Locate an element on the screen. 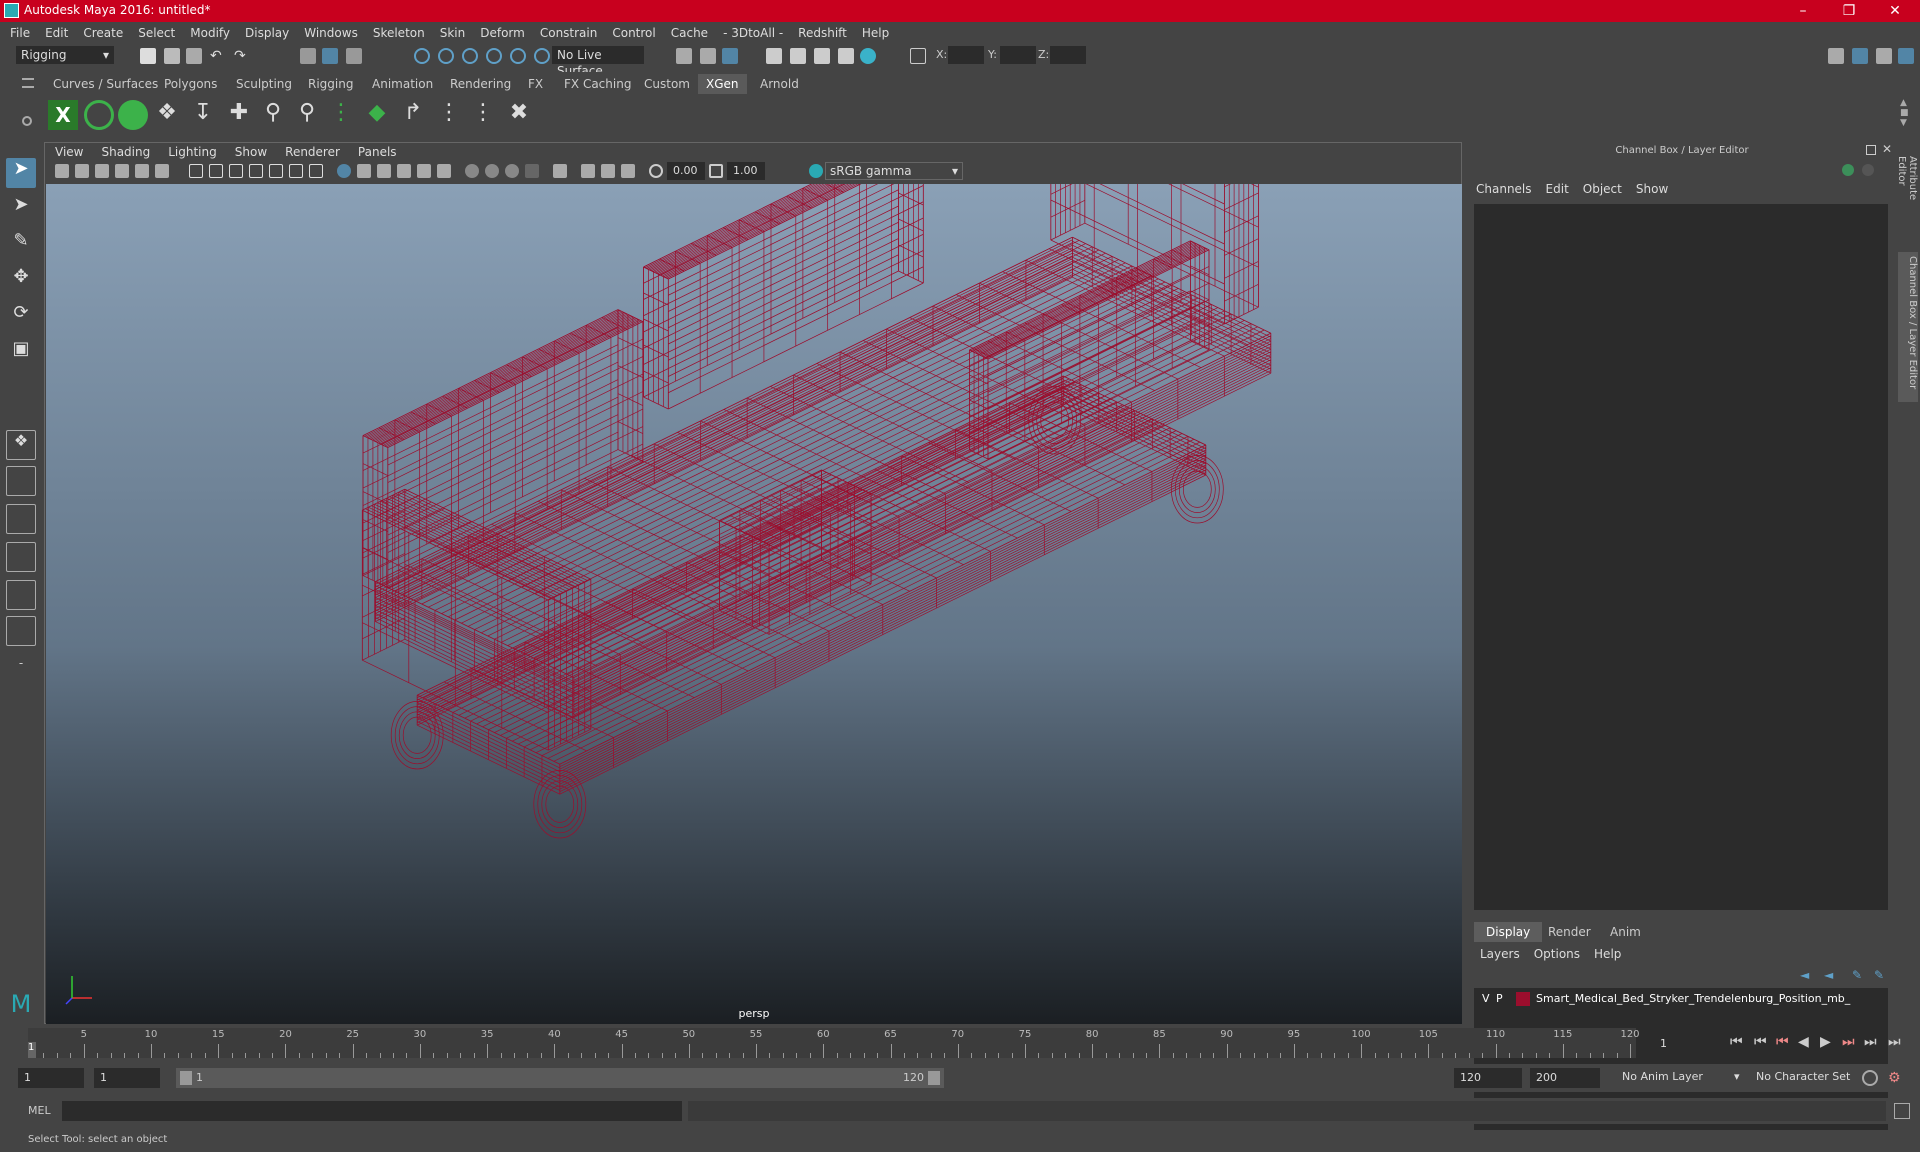  shelf-tab-custom: Custom is located at coordinates (667, 84).